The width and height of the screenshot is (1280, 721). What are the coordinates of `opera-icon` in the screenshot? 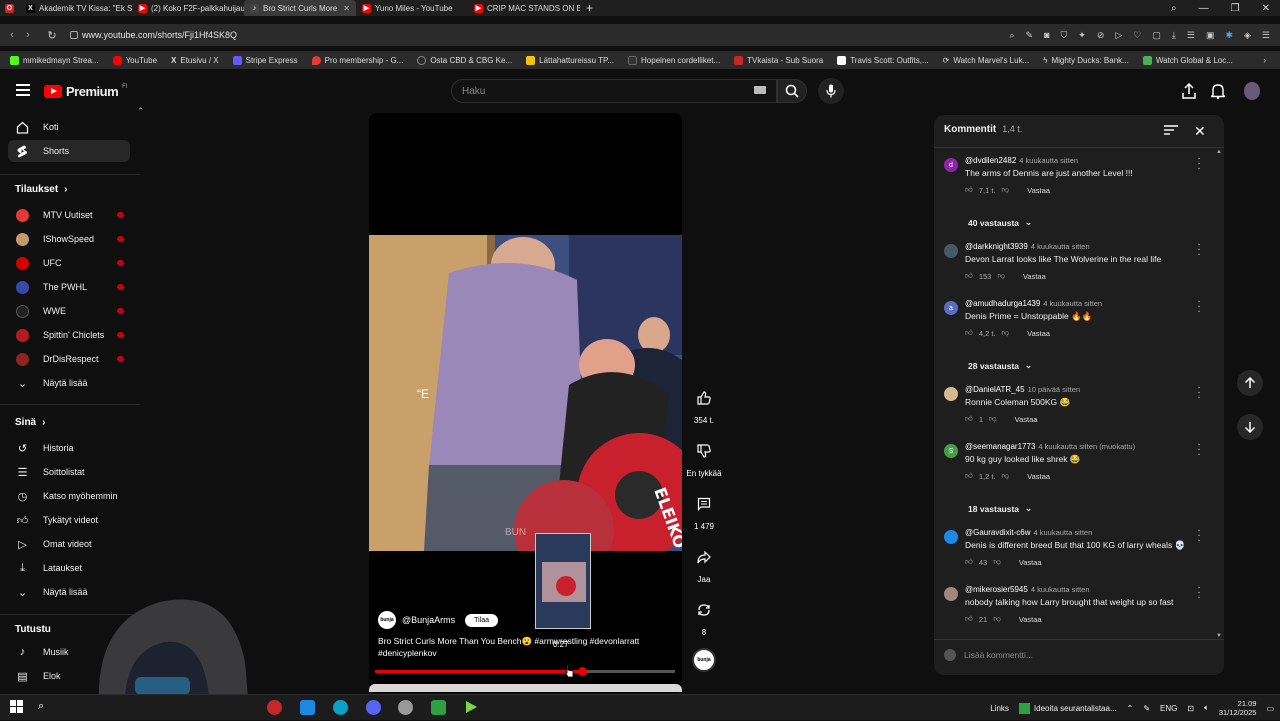 It's located at (274, 707).